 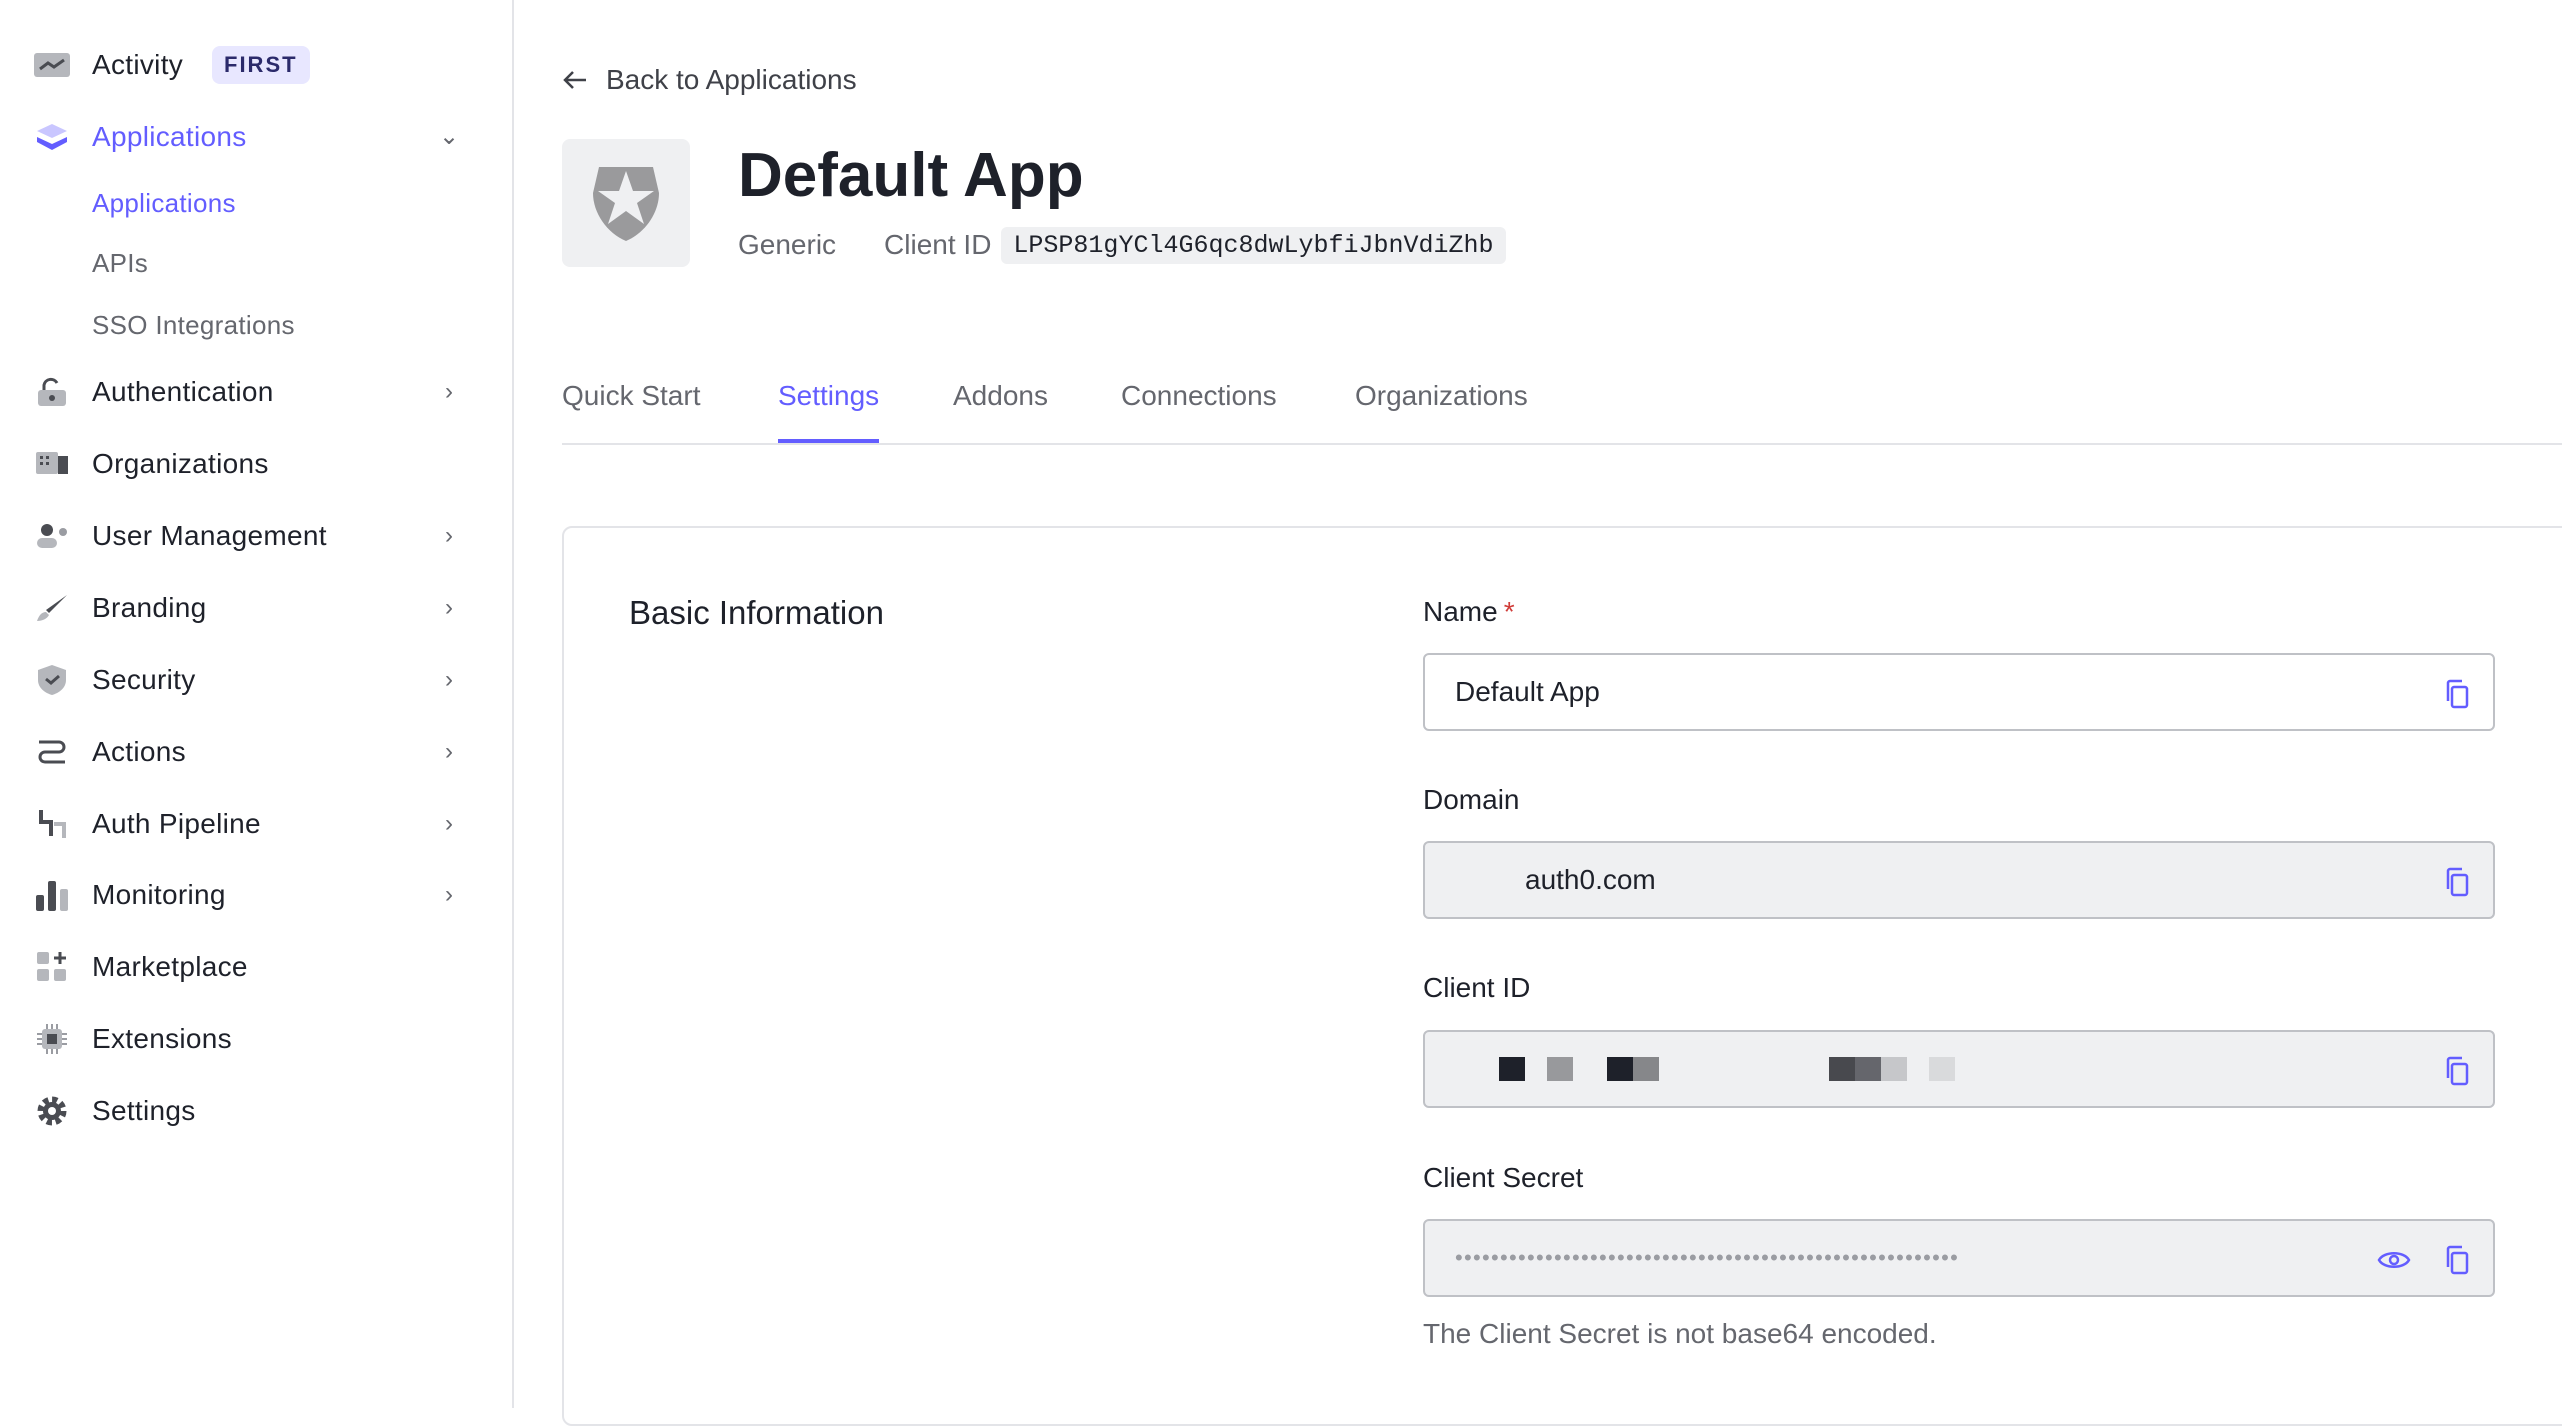 What do you see at coordinates (1000, 406) in the screenshot?
I see `tab-addons: Addons` at bounding box center [1000, 406].